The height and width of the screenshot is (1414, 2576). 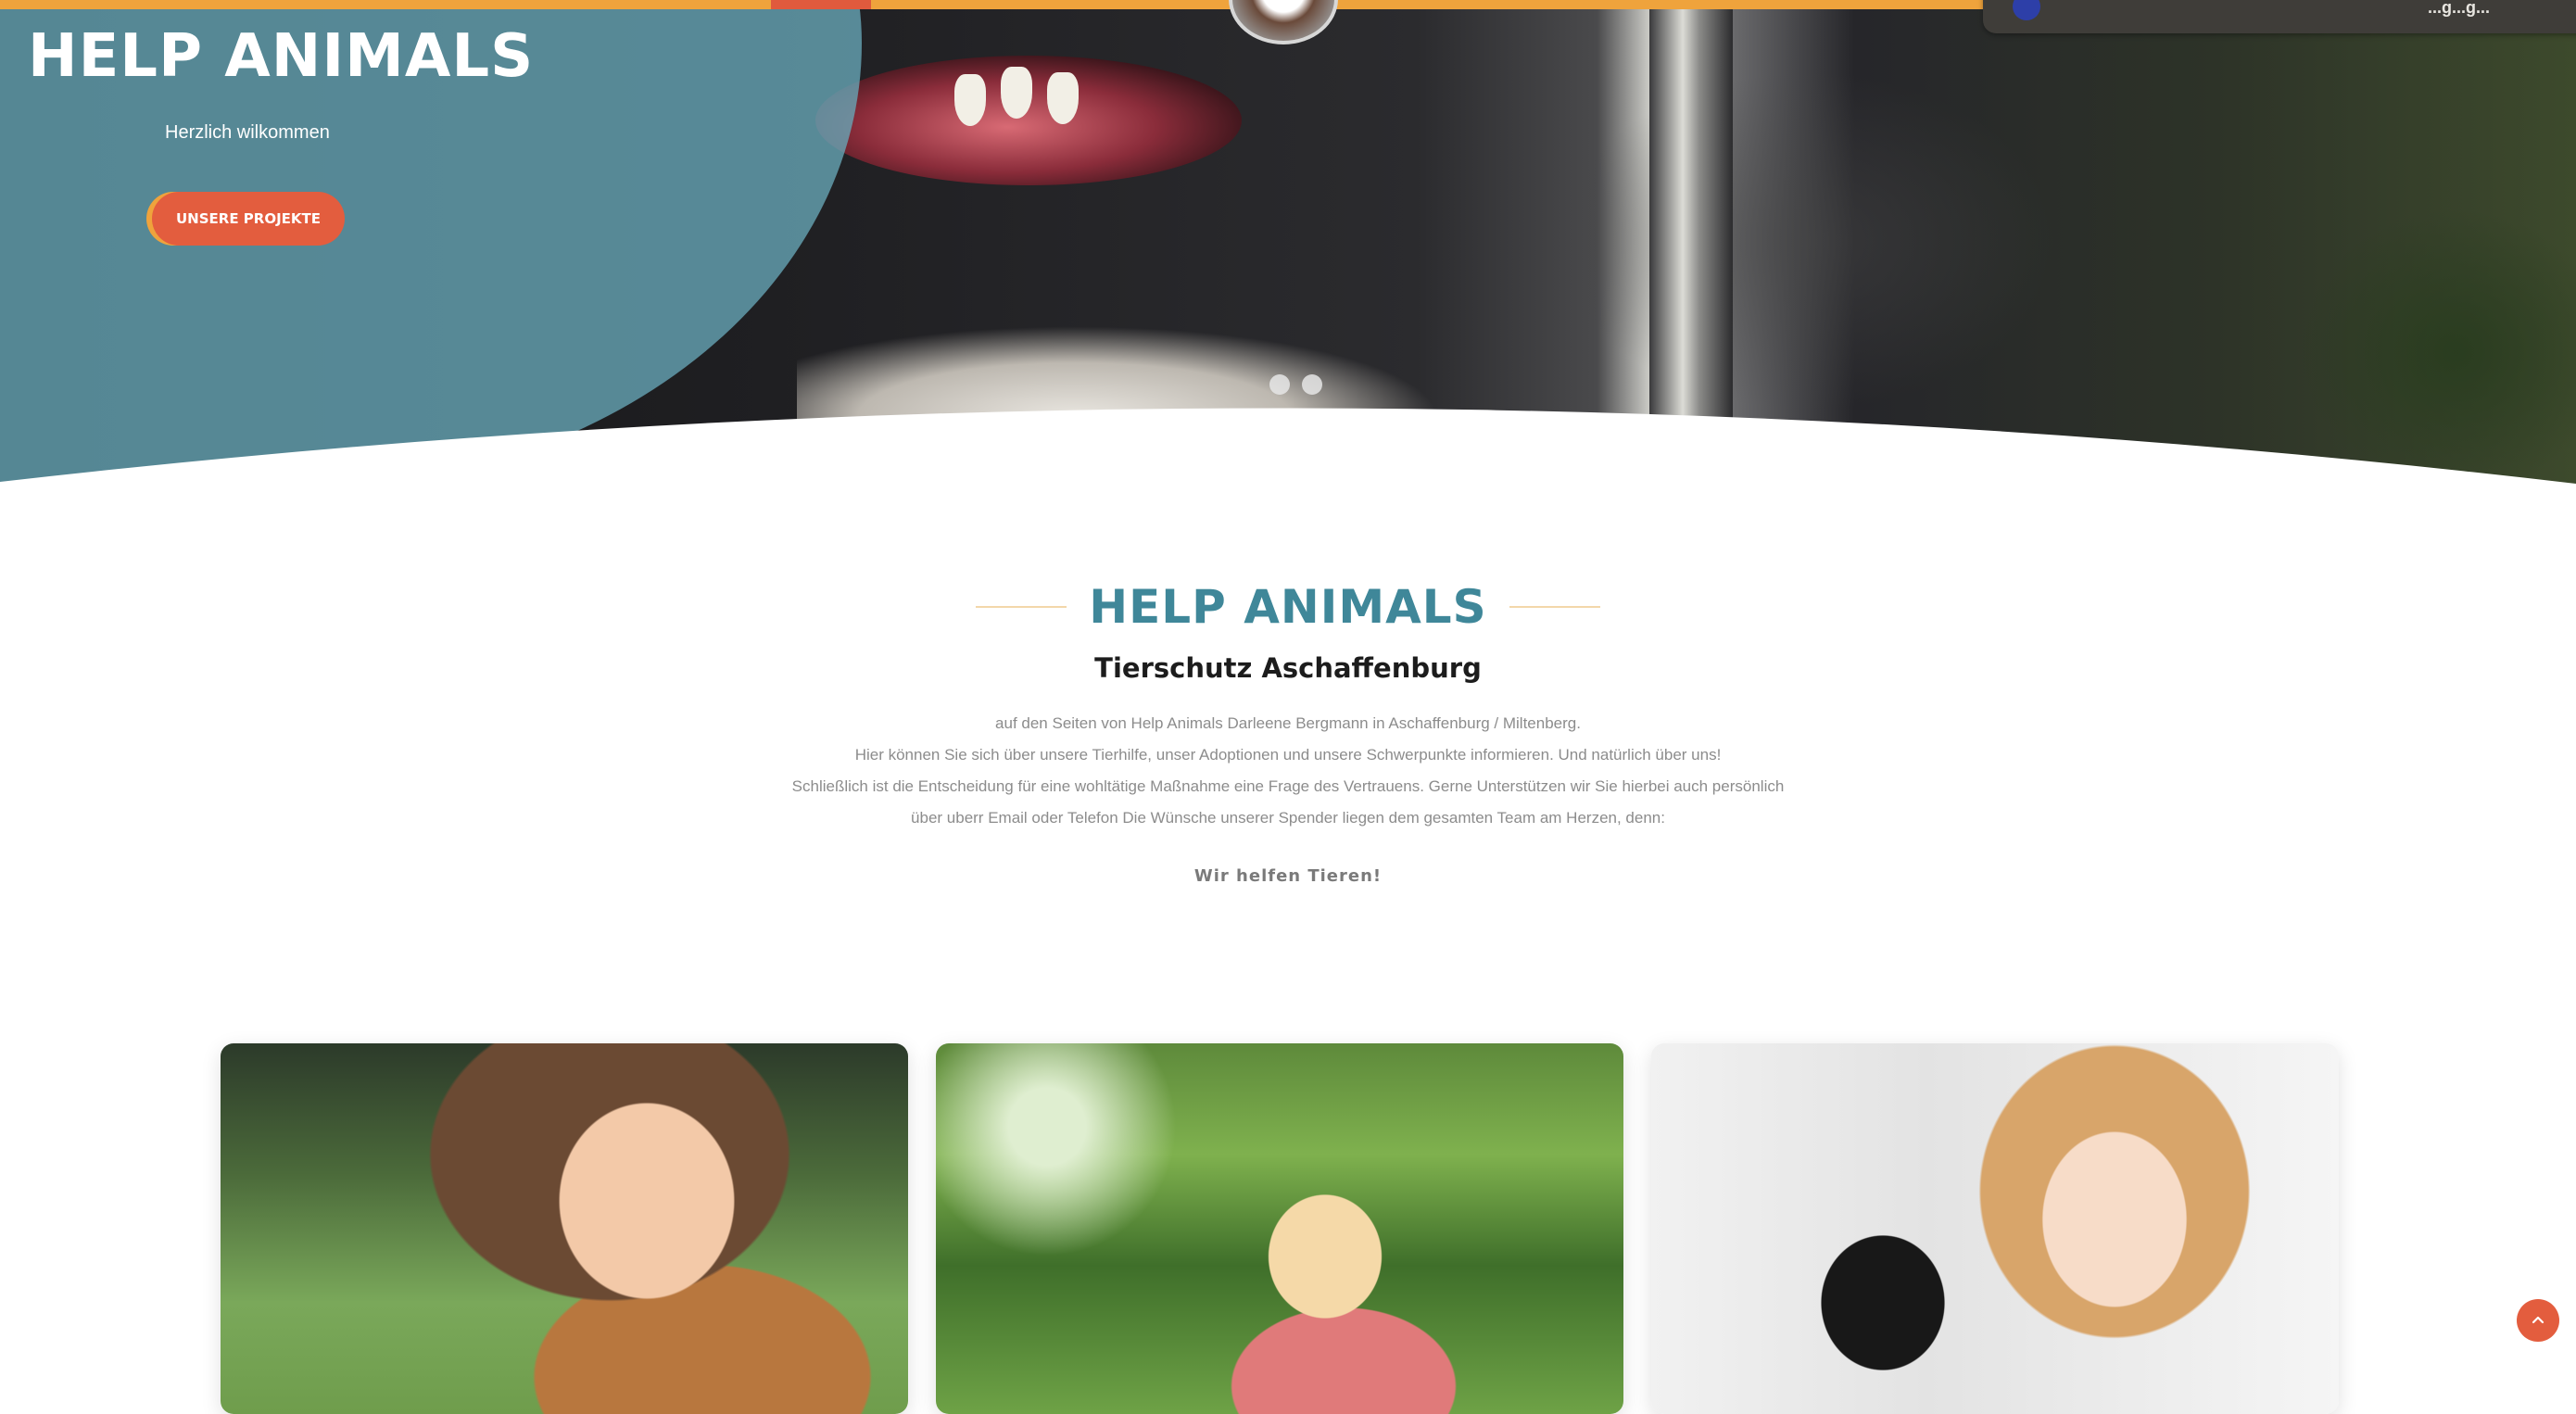 I want to click on intro-heading: HELP ANIMALS, so click(x=1288, y=607).